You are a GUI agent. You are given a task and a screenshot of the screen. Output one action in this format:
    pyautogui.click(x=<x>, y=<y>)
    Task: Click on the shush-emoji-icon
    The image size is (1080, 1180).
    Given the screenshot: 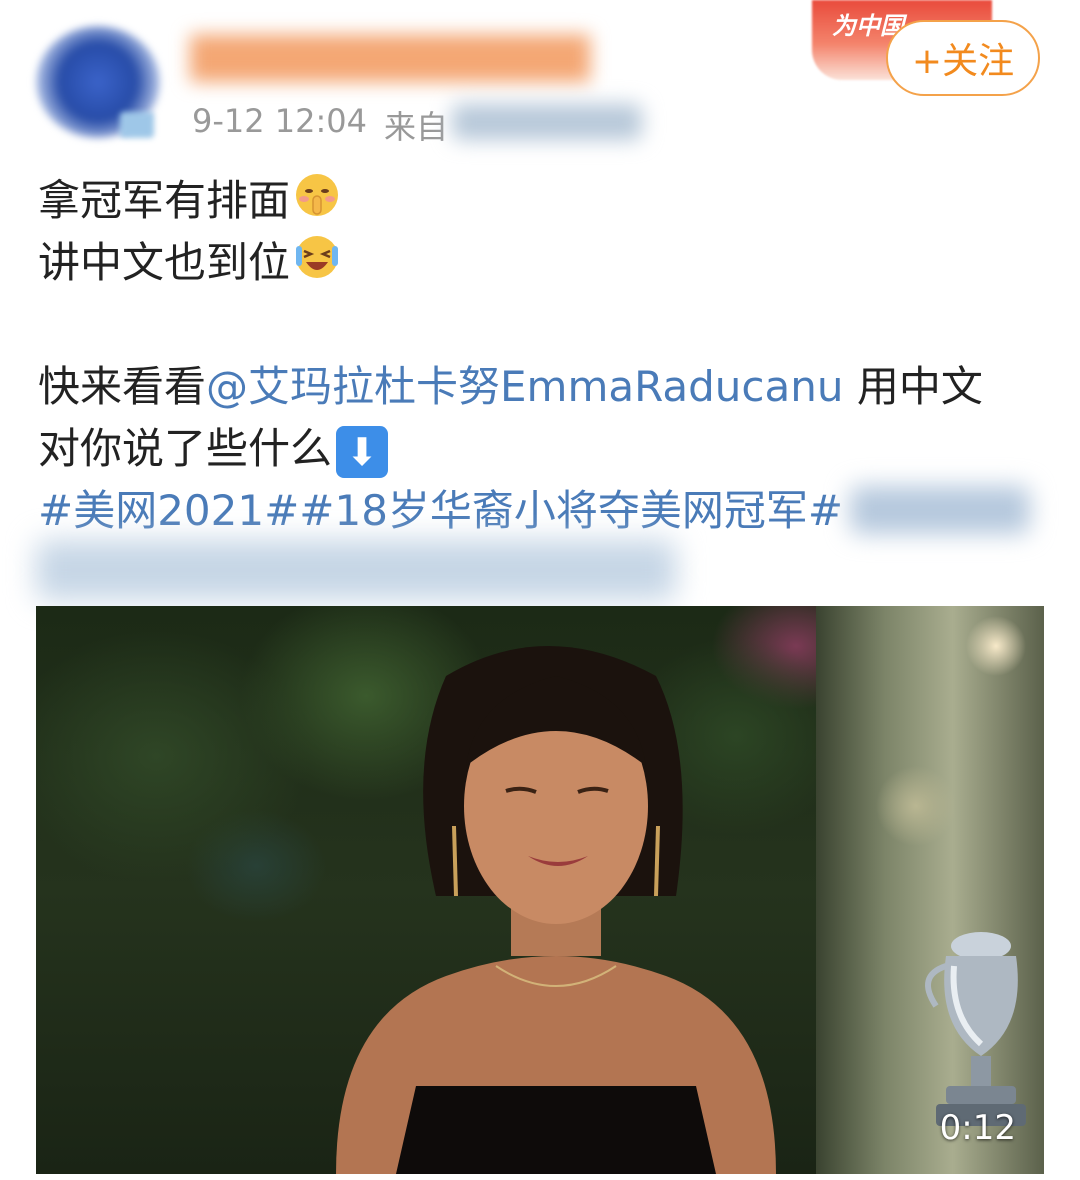 What is the action you would take?
    pyautogui.click(x=317, y=203)
    